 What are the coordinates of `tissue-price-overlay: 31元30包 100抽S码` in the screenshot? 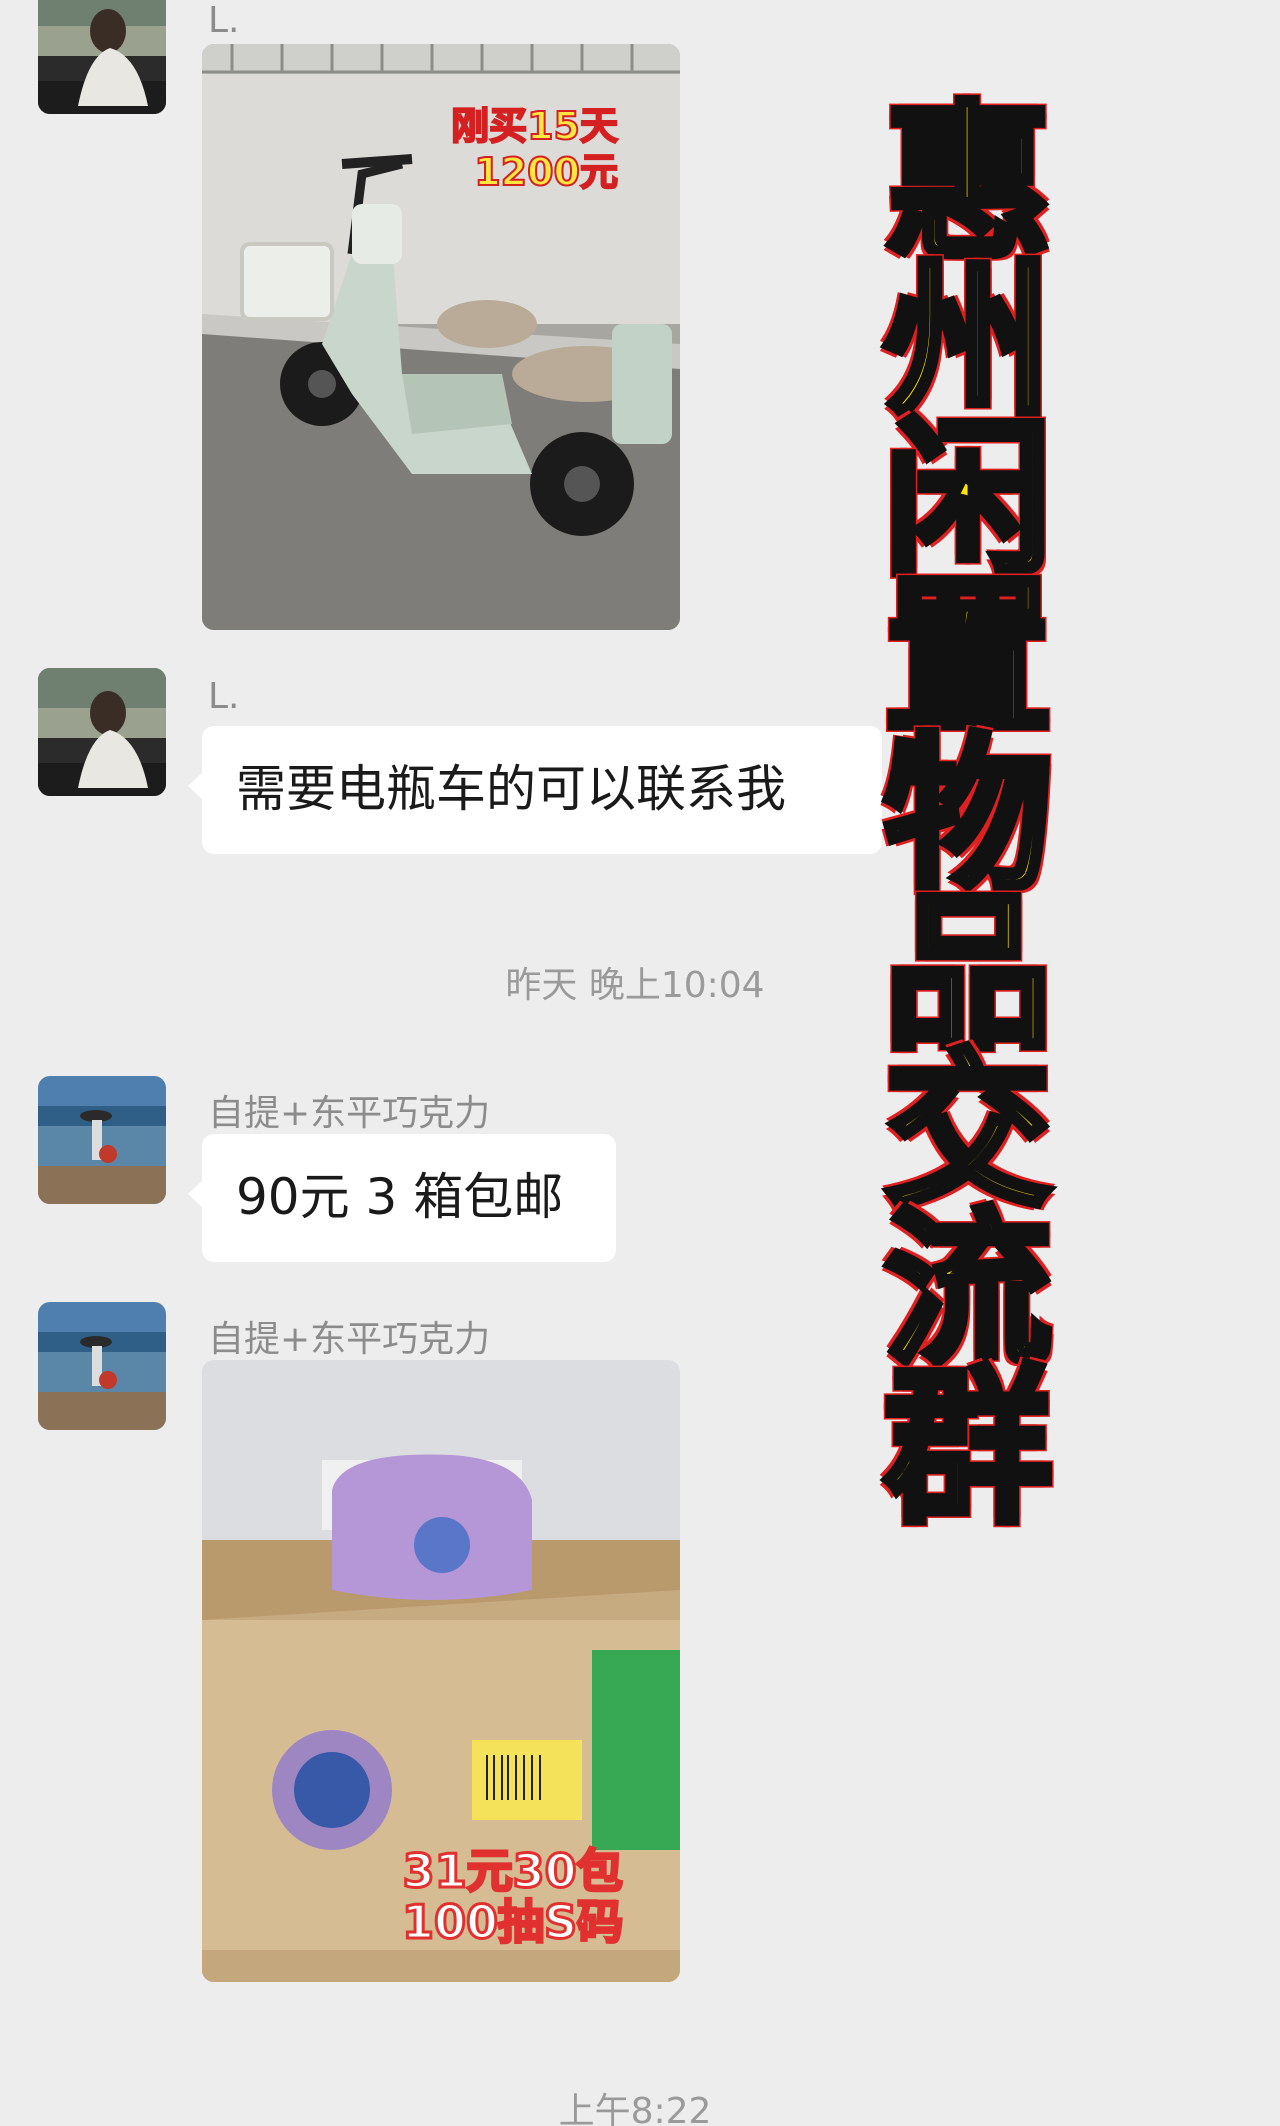 It's located at (512, 1896).